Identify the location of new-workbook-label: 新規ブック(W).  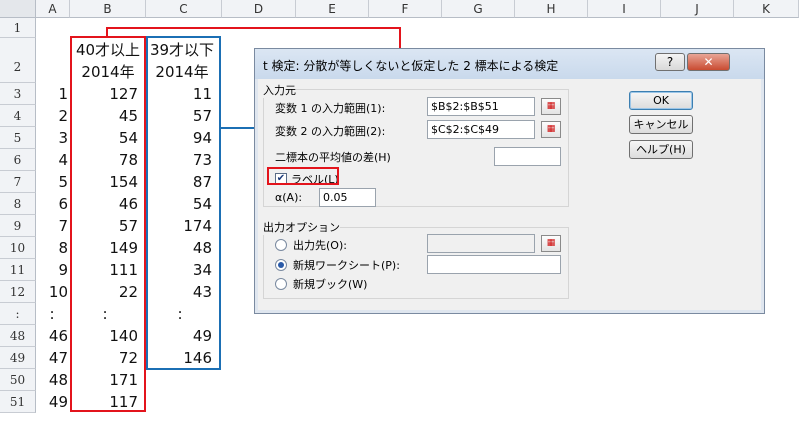
(330, 284).